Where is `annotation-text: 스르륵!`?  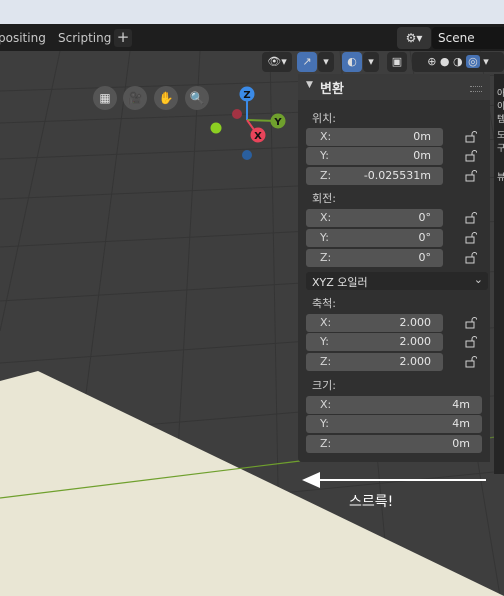 annotation-text: 스르륵! is located at coordinates (371, 502).